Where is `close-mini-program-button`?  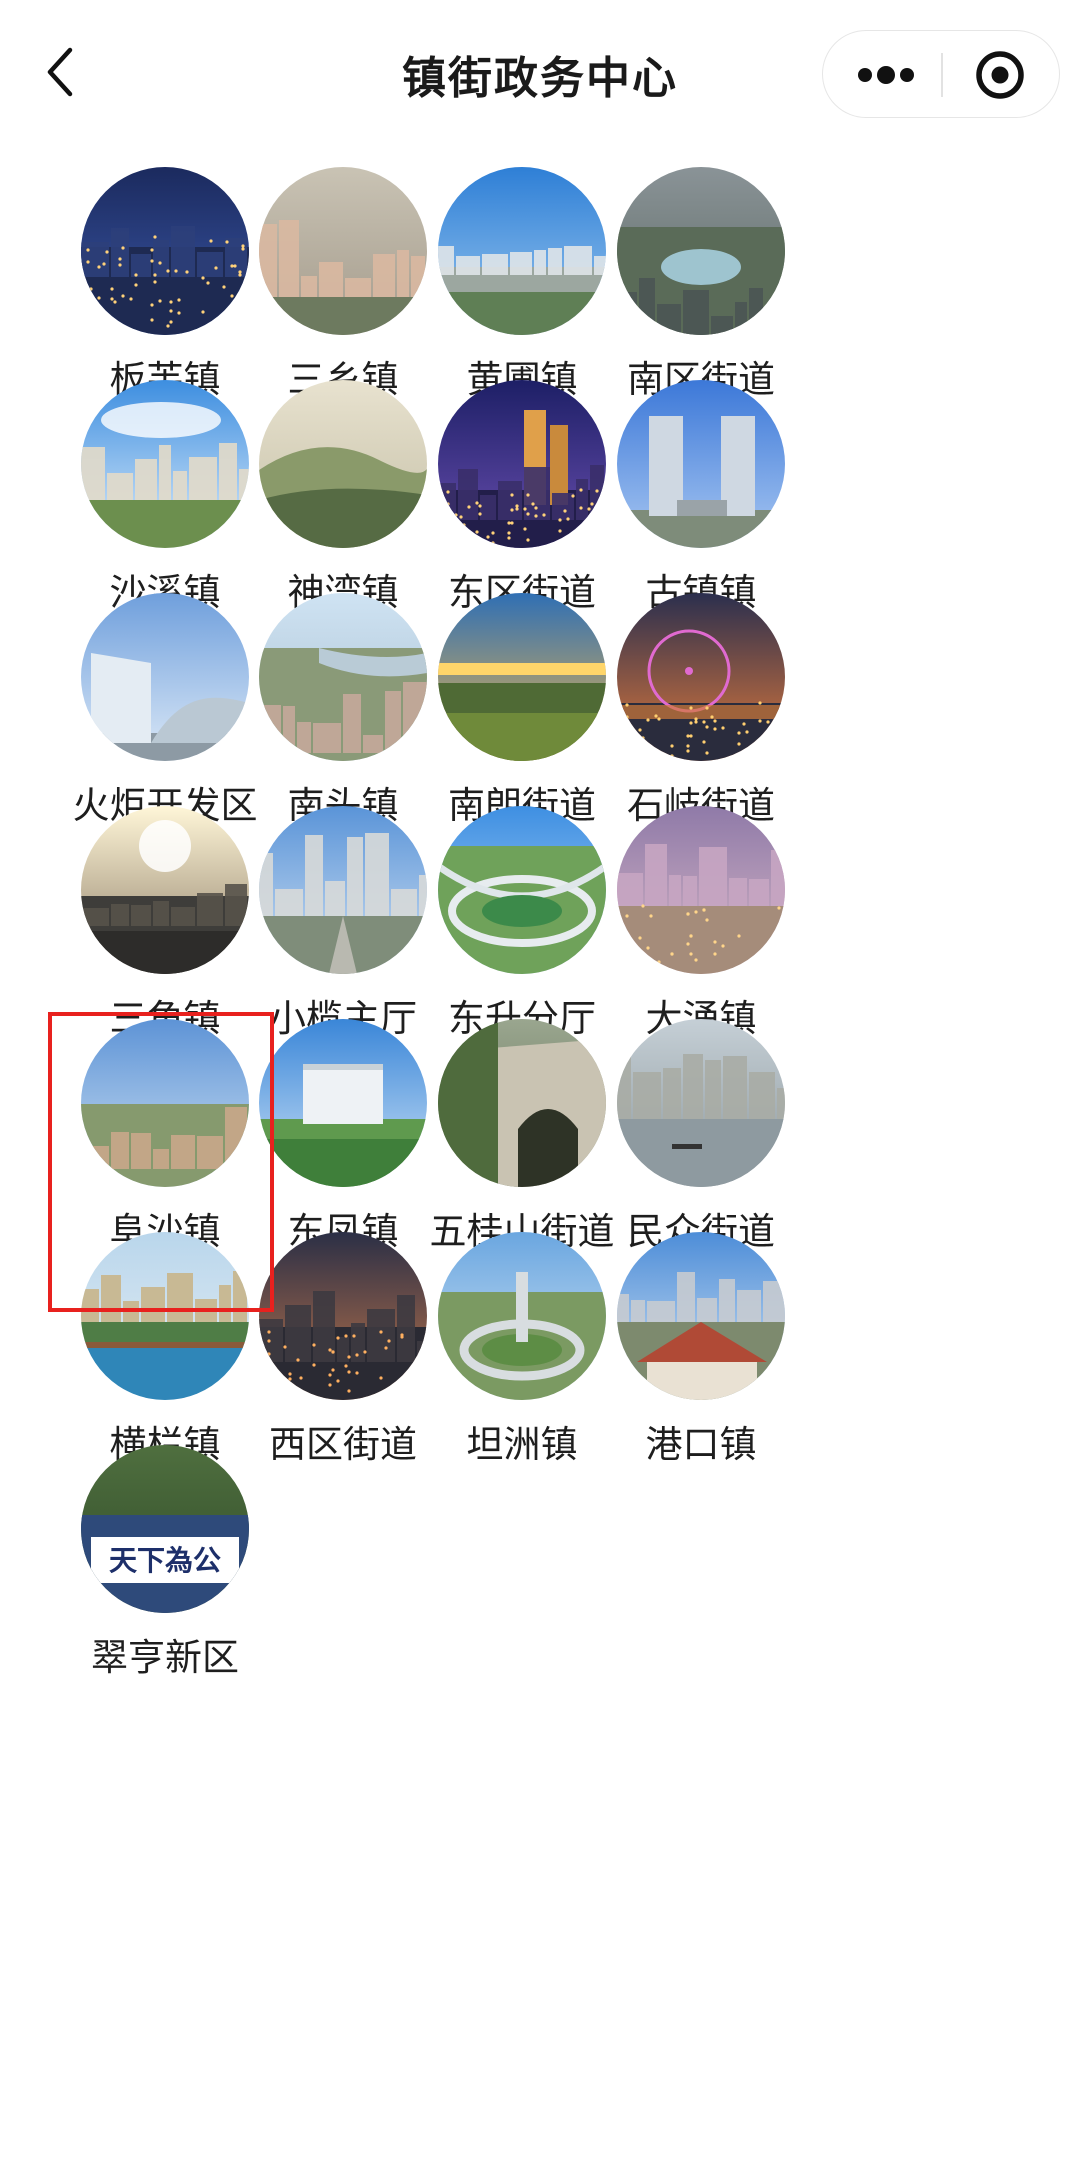 close-mini-program-button is located at coordinates (1000, 75).